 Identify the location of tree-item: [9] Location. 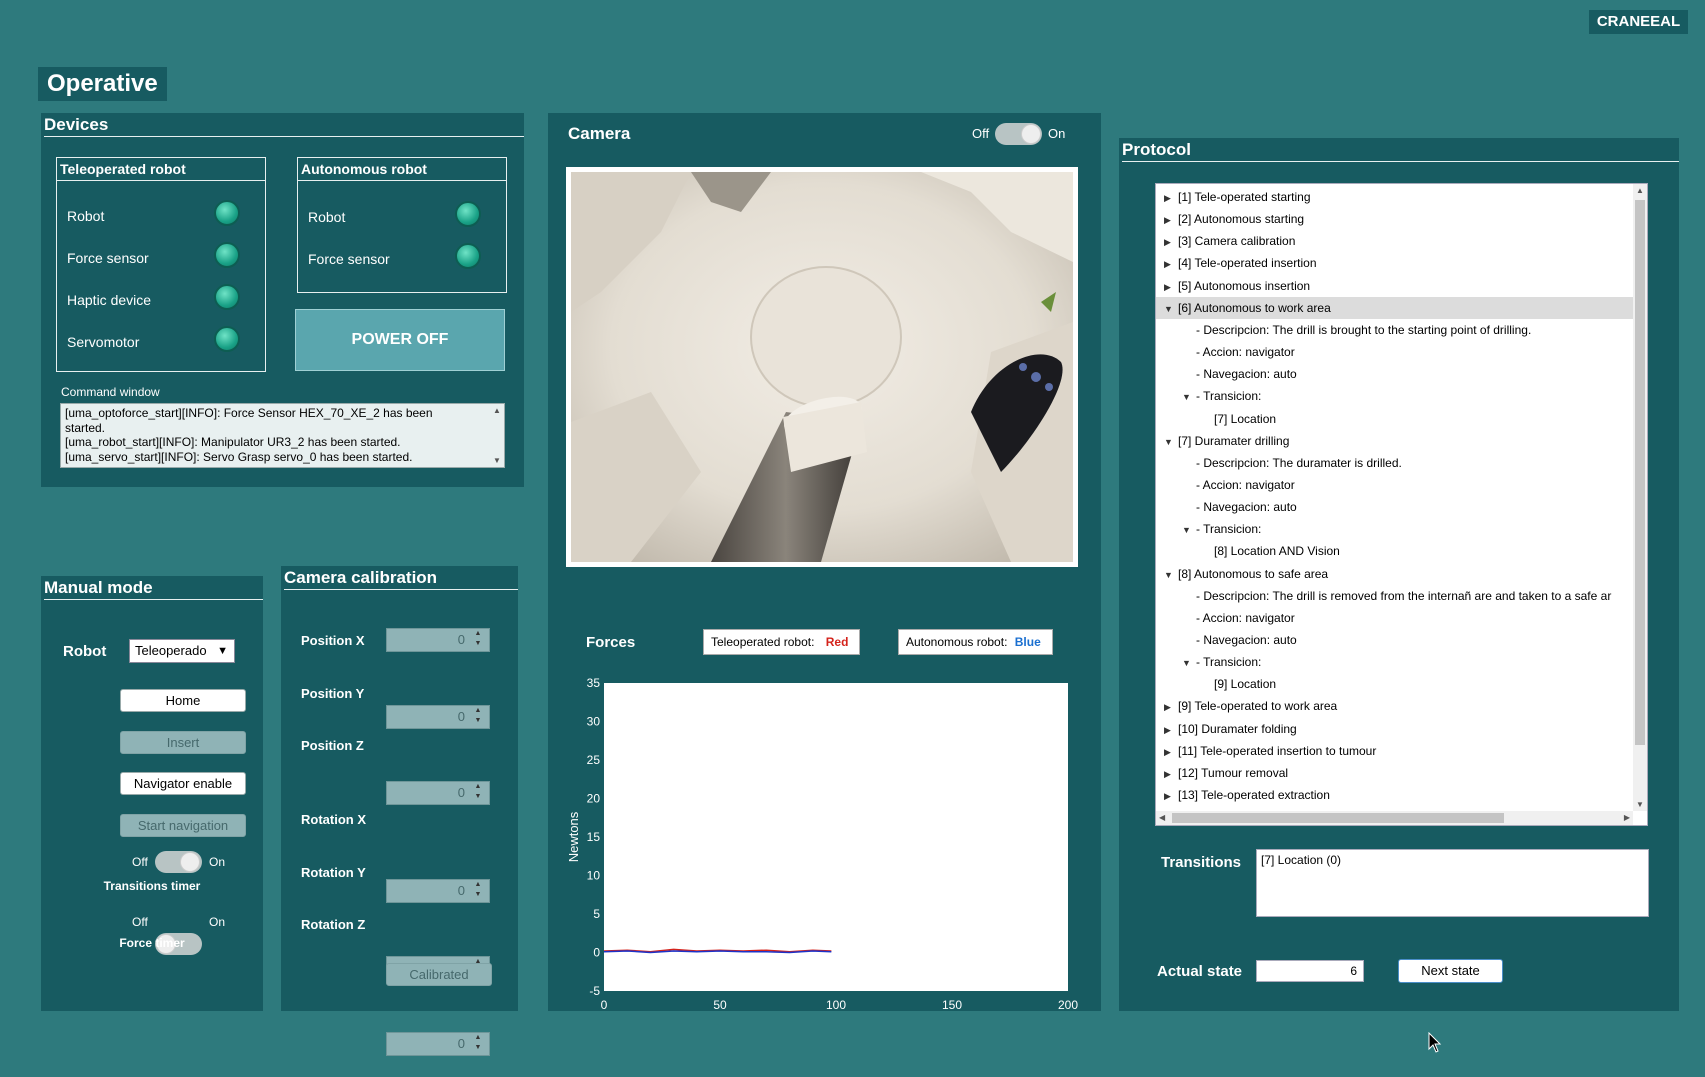
(1394, 684).